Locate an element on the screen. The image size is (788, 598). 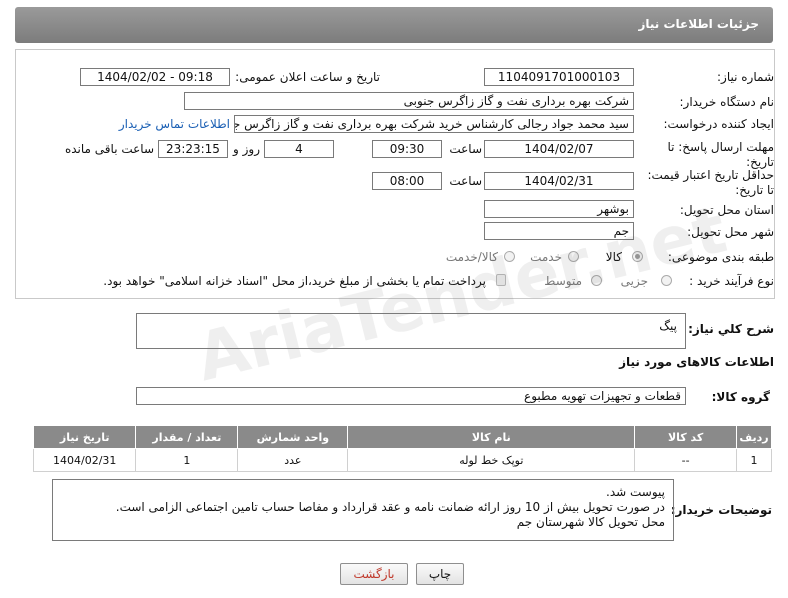
process-label: نوع فرآیند خرید : is located at coordinates (731, 281).